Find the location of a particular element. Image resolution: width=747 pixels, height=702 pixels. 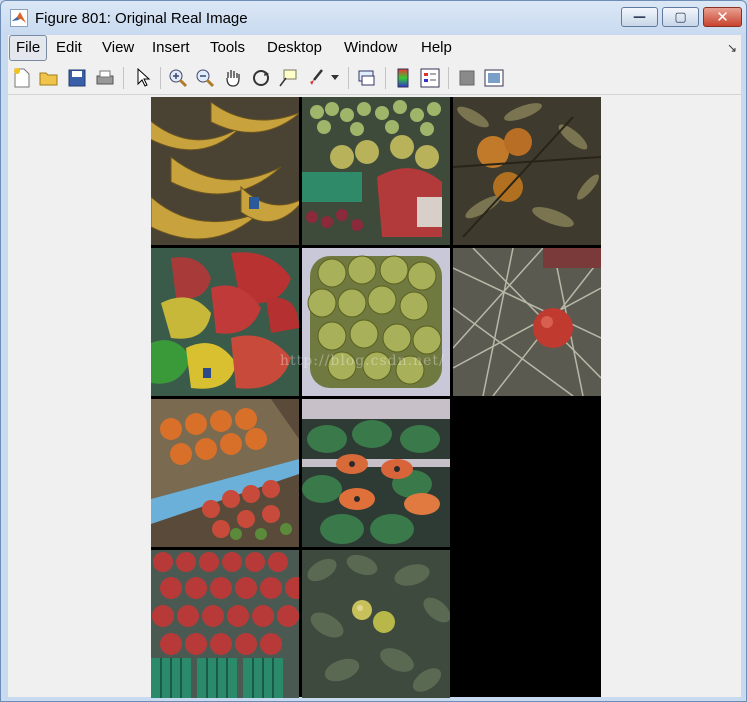

tile-bananas is located at coordinates (225, 171).